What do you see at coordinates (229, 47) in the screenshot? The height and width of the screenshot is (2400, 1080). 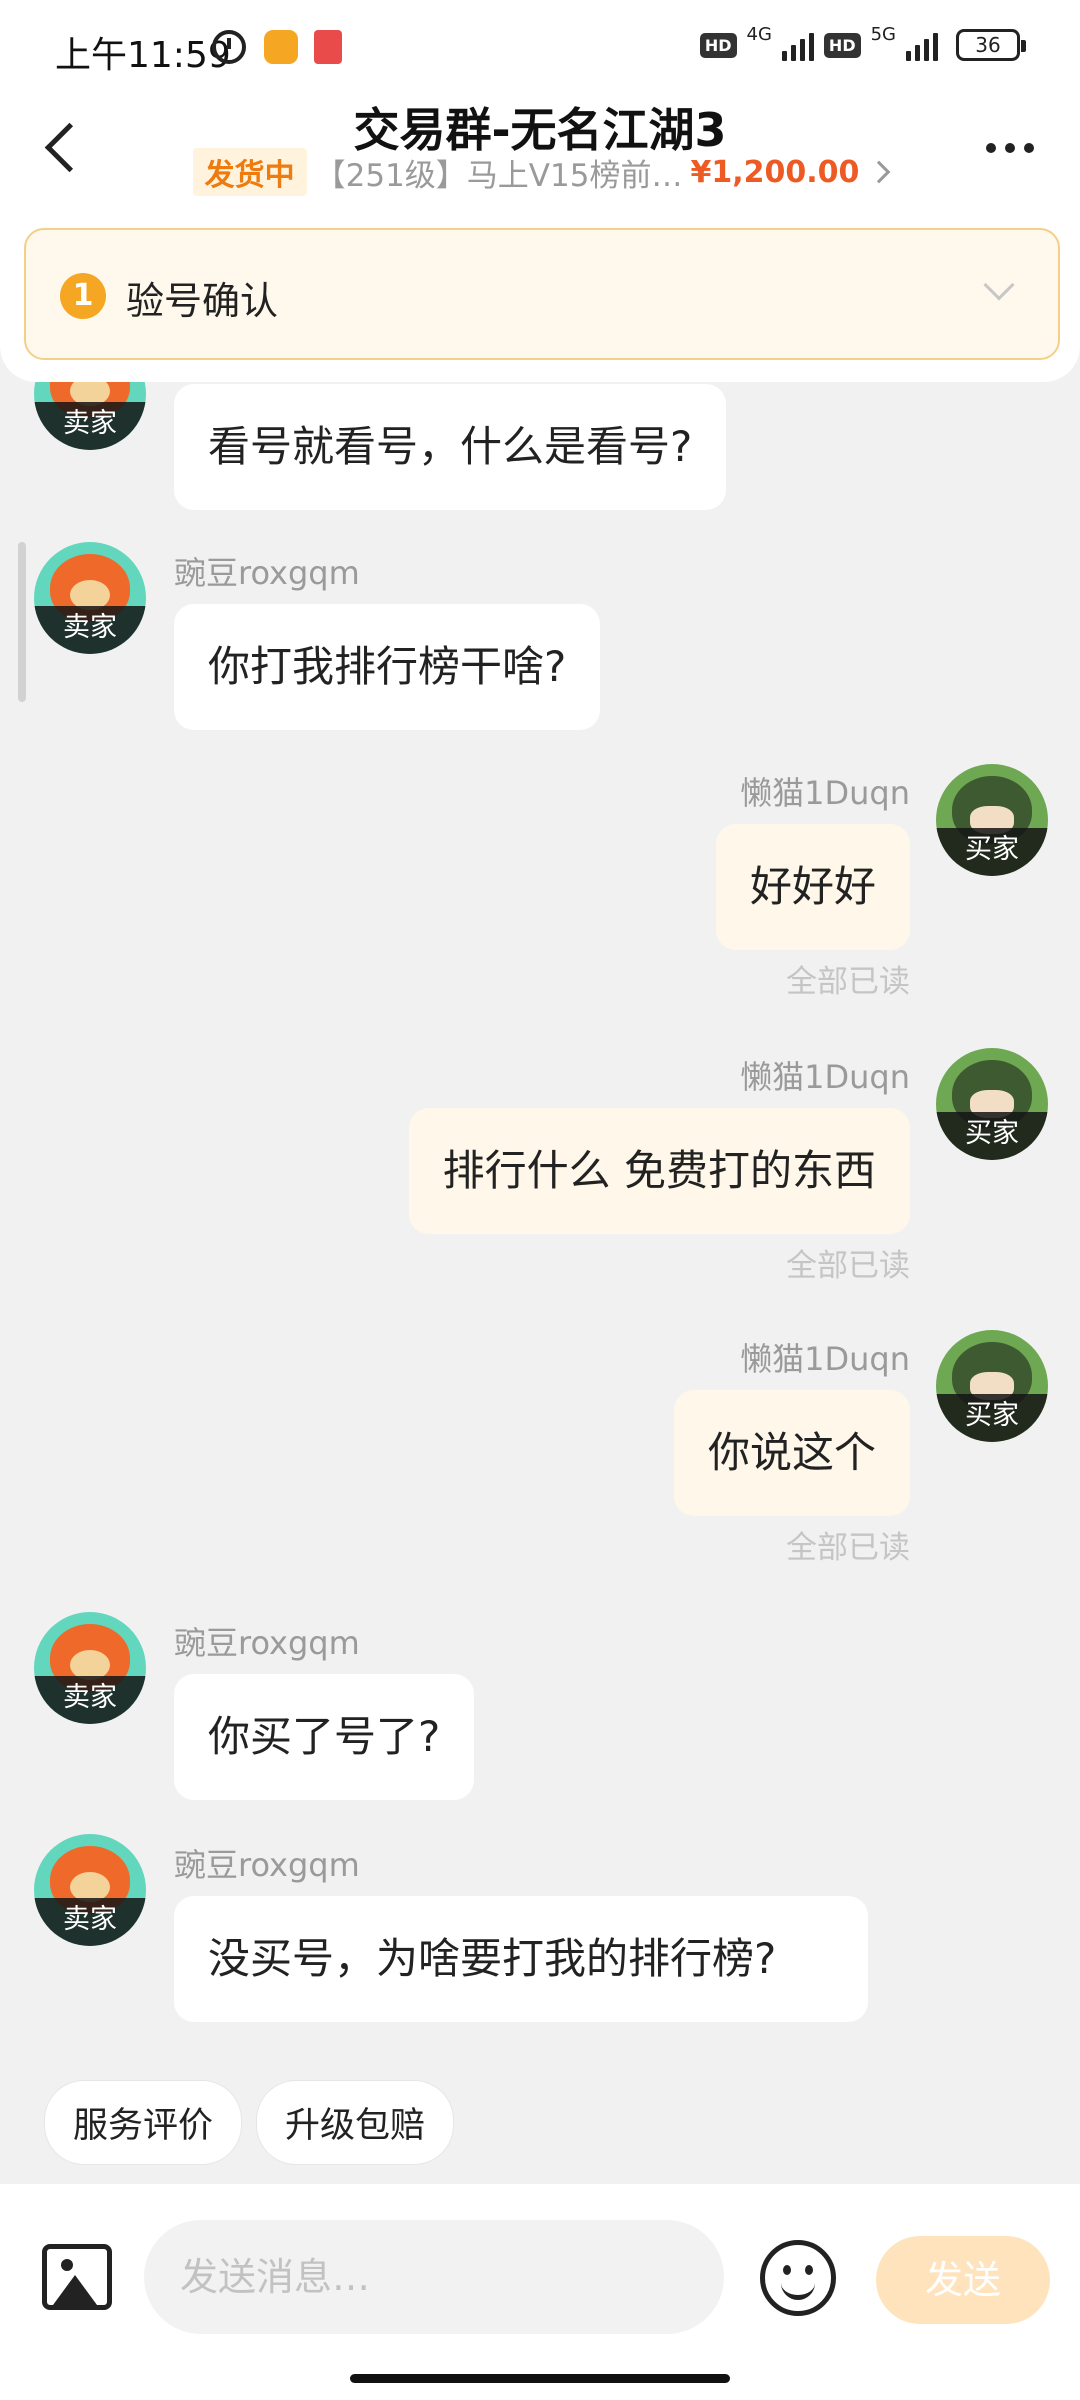 I see `alarm-icon` at bounding box center [229, 47].